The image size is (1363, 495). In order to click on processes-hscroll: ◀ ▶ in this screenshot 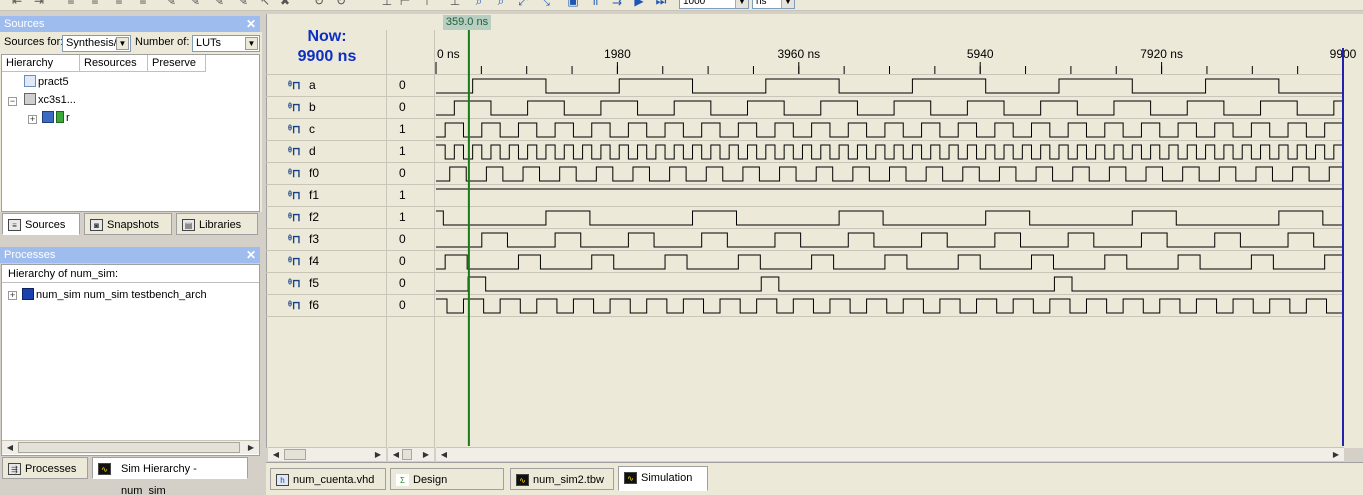, I will do `click(130, 447)`.